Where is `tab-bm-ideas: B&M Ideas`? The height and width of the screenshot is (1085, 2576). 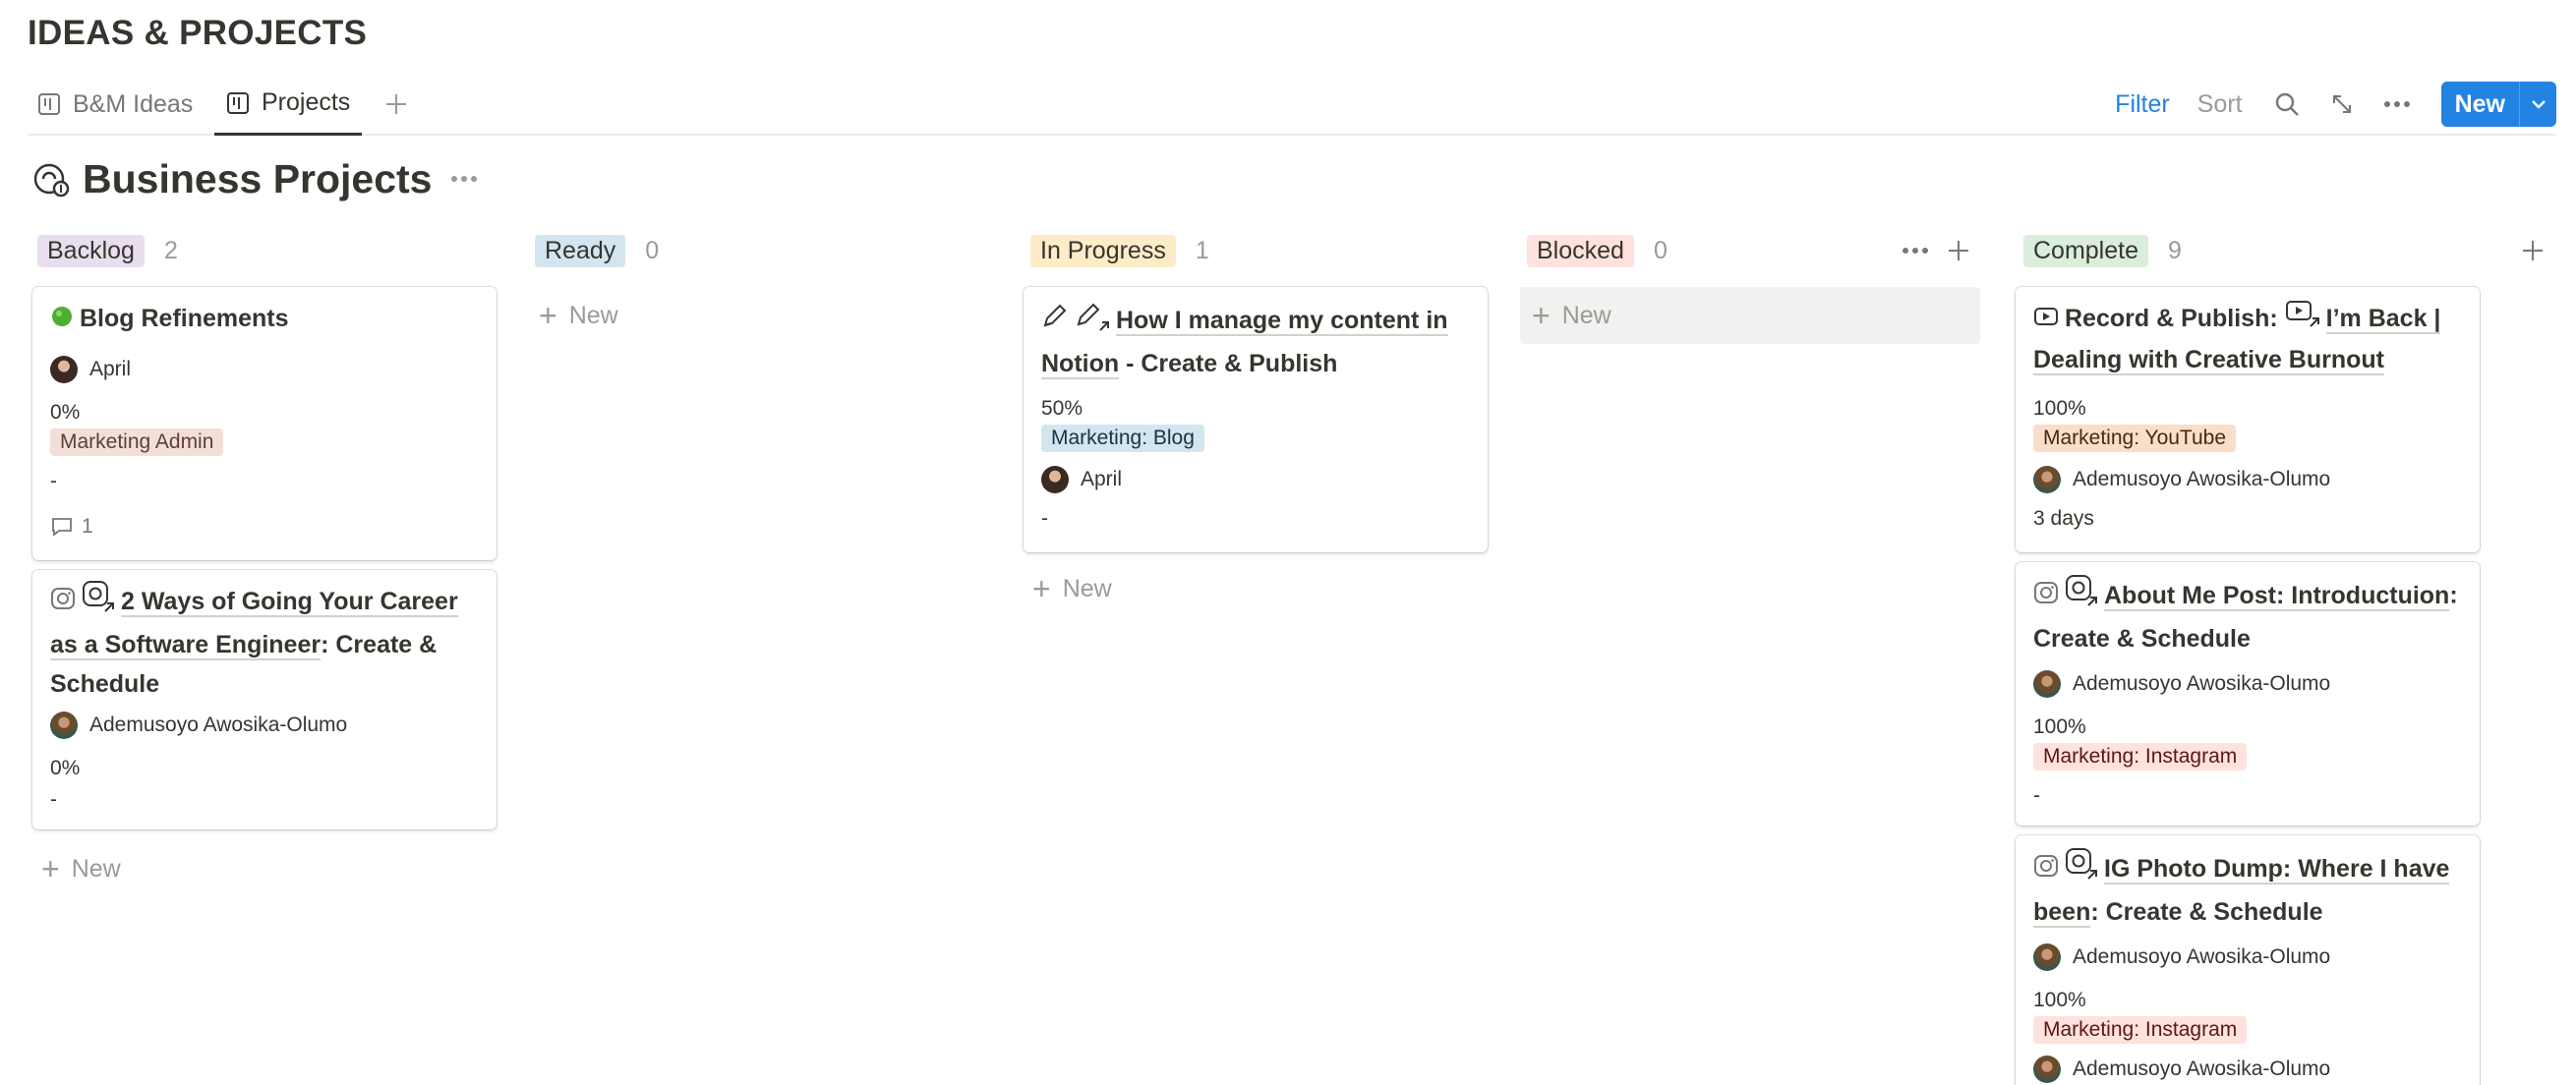
tab-bm-ideas: B&M Ideas is located at coordinates (115, 104).